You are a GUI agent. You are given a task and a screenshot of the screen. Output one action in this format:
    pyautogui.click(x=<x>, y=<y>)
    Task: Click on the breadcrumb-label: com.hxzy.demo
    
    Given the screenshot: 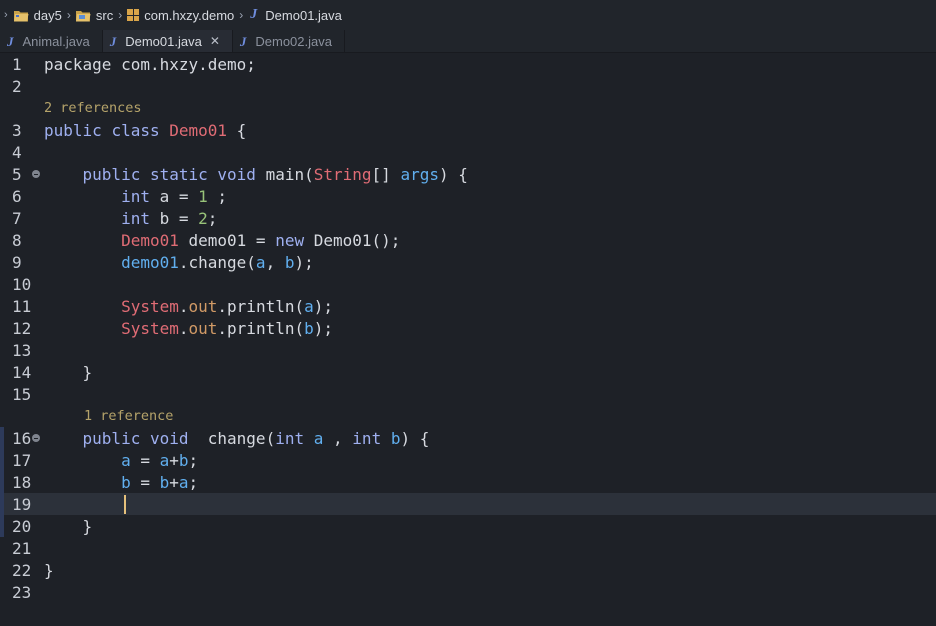 What is the action you would take?
    pyautogui.click(x=189, y=15)
    